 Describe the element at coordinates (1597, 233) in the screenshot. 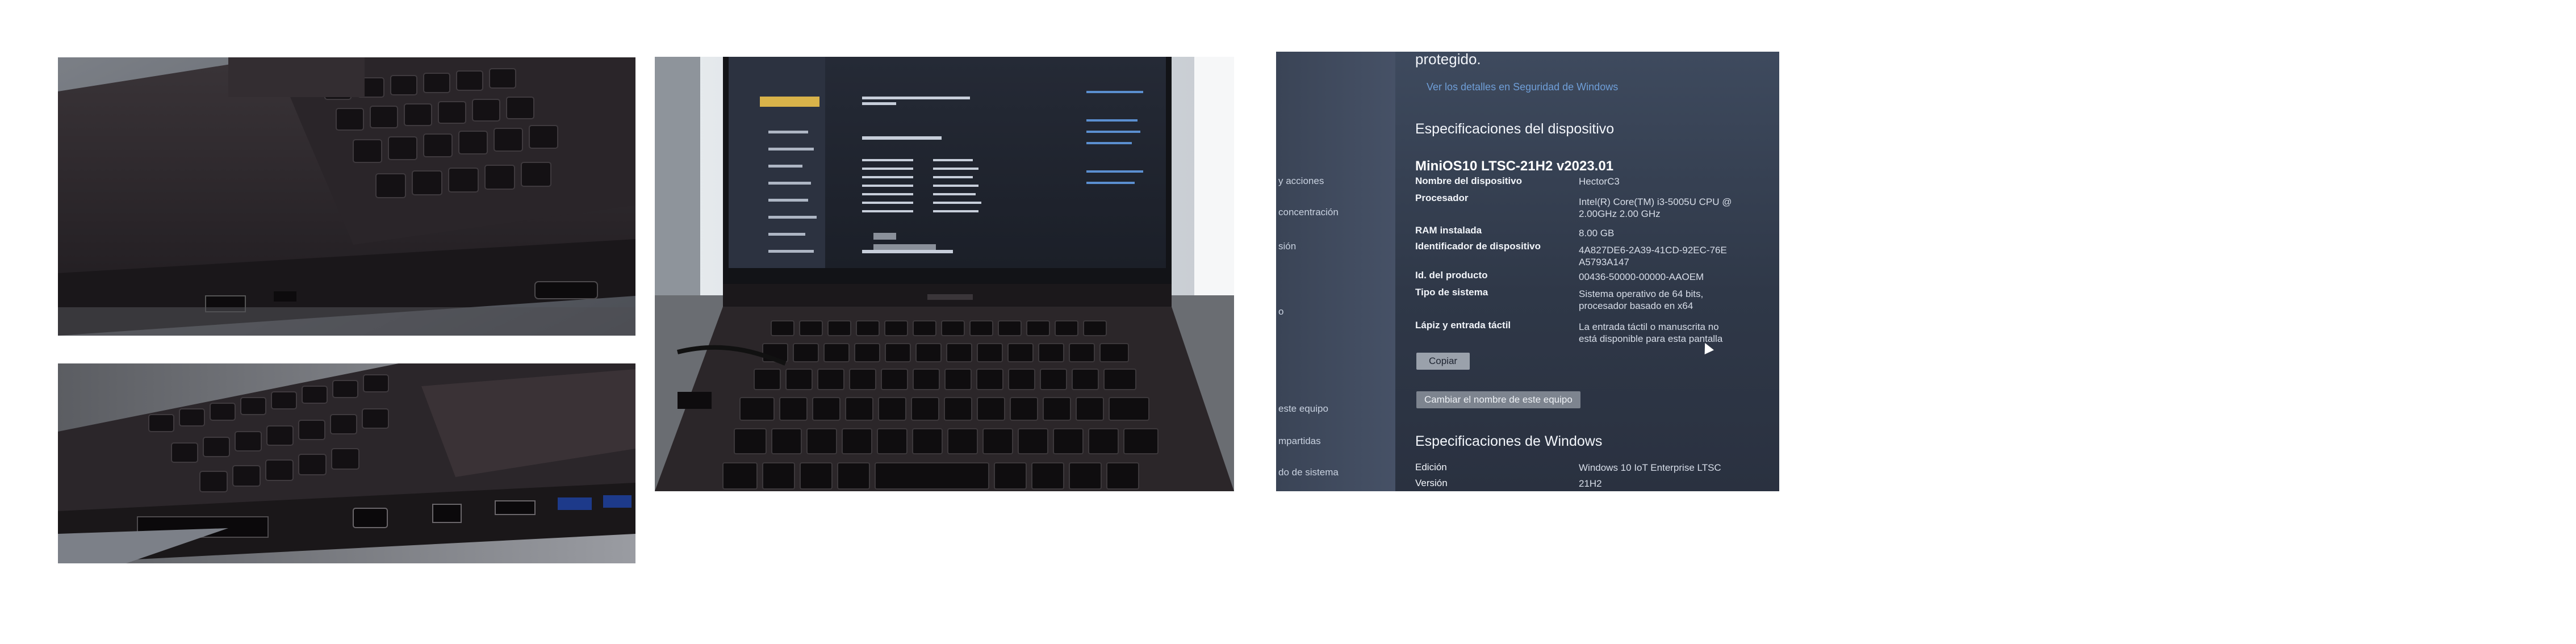

I see `spec-value: 8.00 GB` at that location.